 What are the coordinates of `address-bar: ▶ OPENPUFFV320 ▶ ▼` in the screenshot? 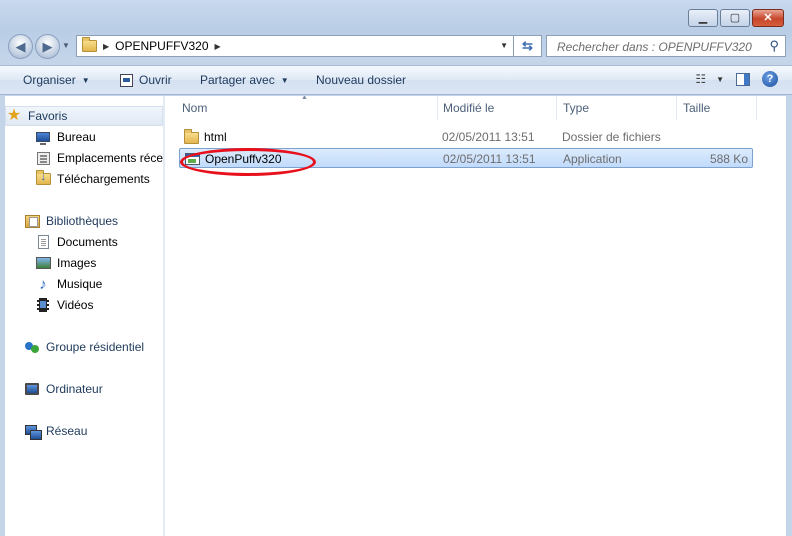 It's located at (295, 46).